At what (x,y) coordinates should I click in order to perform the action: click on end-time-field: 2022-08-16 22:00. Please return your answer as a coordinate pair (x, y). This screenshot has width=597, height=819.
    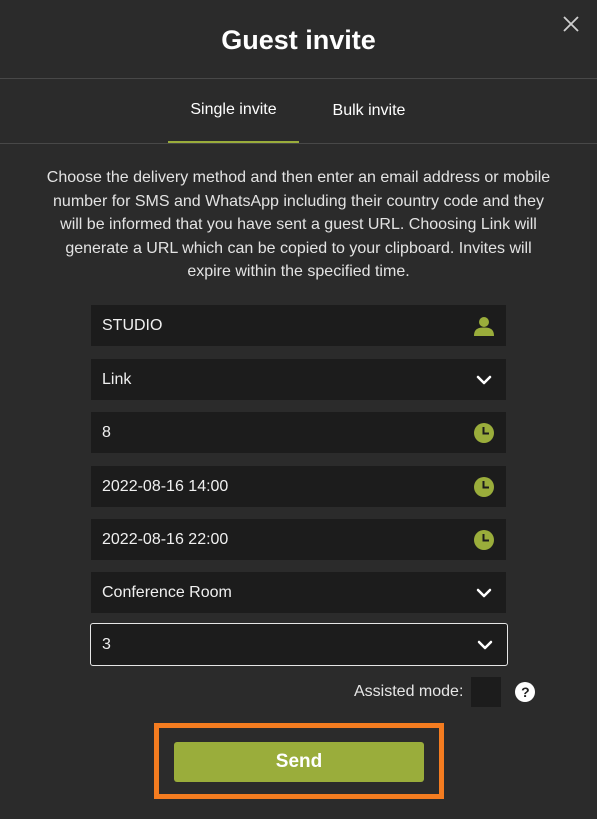
    Looking at the image, I should click on (298, 539).